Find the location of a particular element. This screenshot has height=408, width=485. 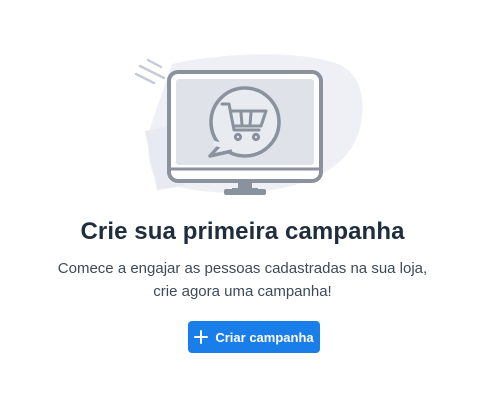

create-campaign-label: Criar campanha is located at coordinates (264, 337).